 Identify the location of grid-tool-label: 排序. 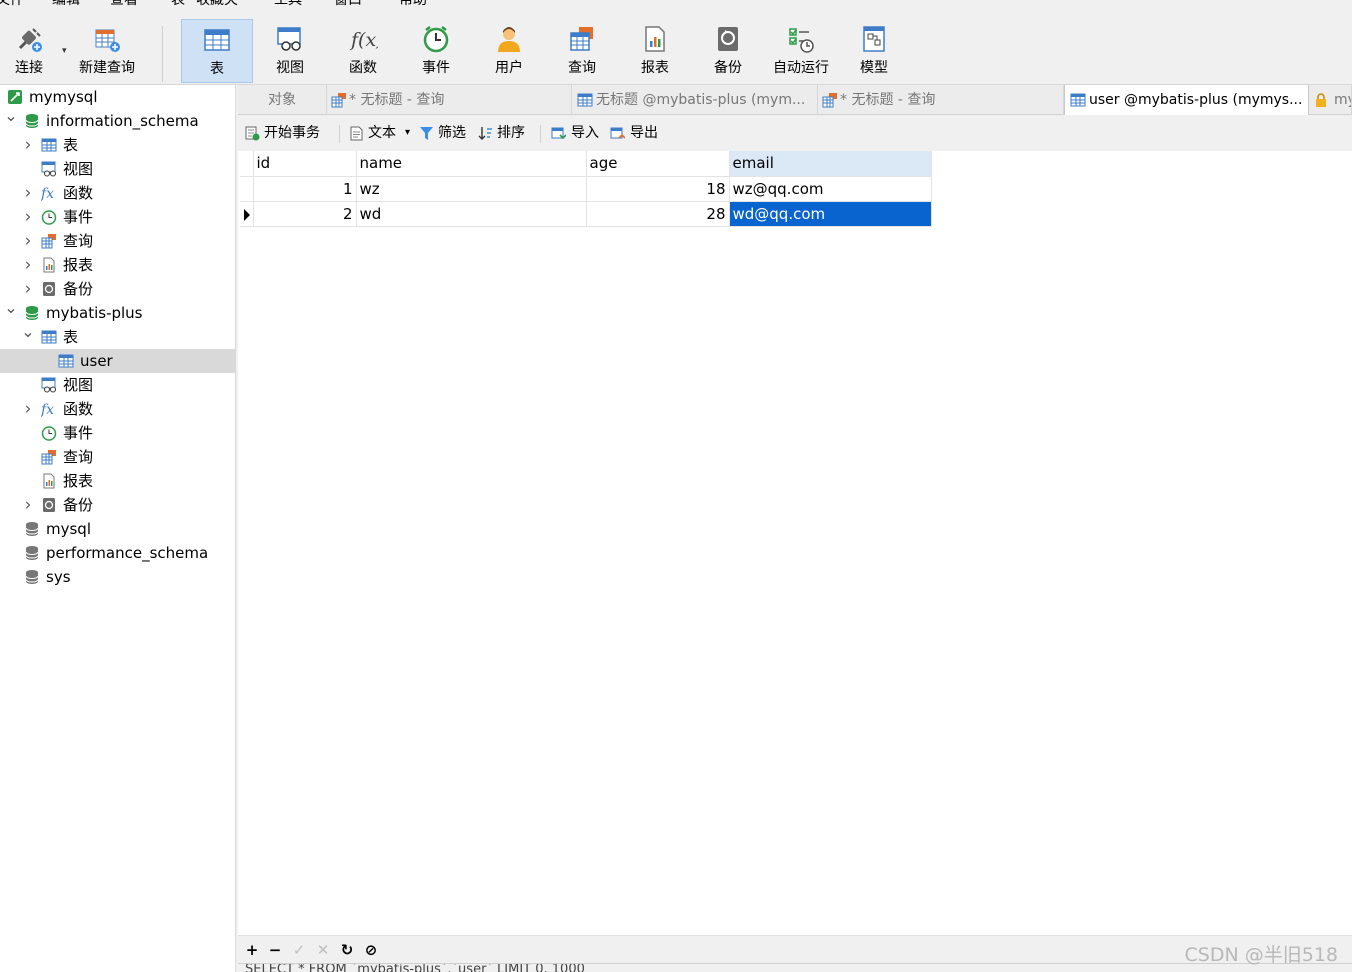
(511, 133).